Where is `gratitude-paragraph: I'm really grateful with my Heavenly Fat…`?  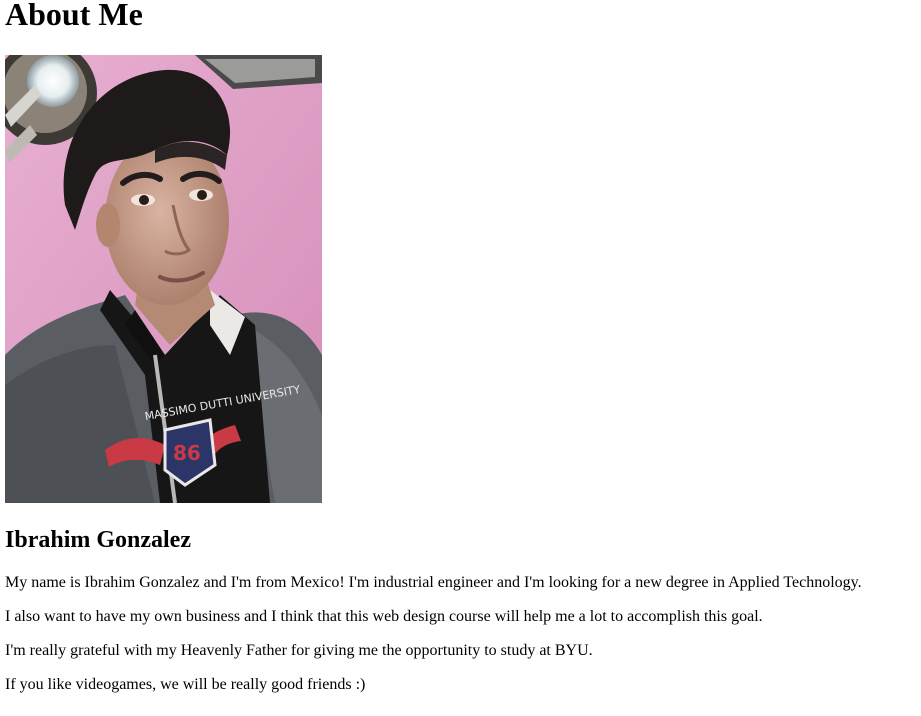
gratitude-paragraph: I'm really grateful with my Heavenly Fat… is located at coordinates (299, 650).